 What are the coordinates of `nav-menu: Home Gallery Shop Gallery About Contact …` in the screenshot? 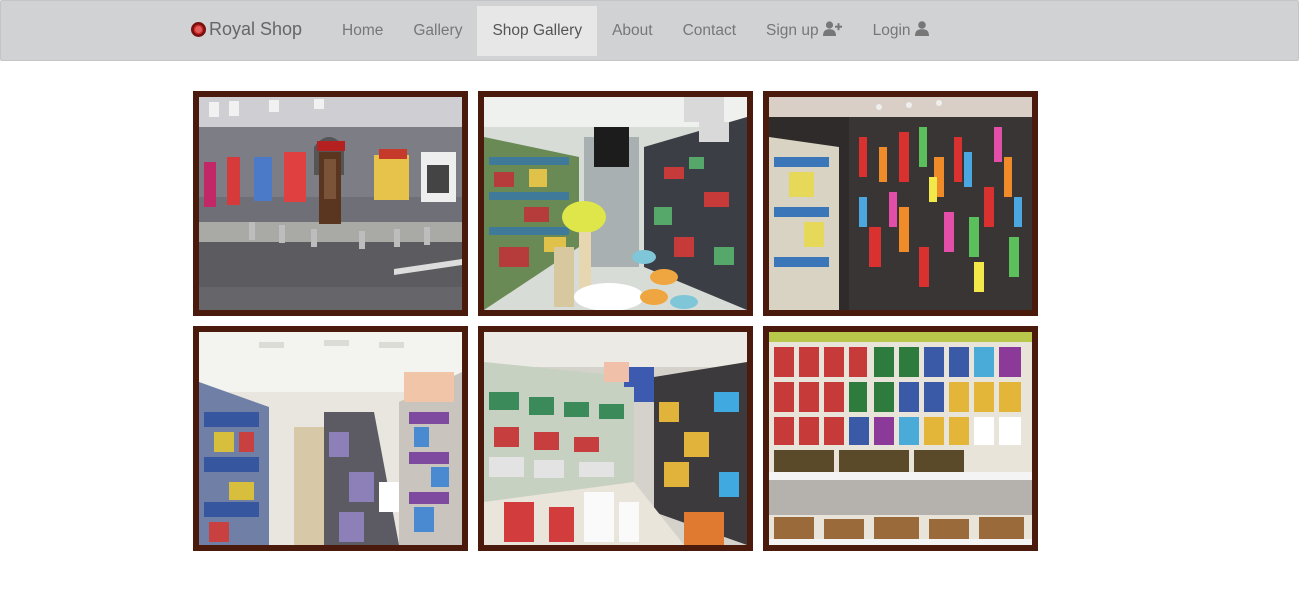 It's located at (635, 31).